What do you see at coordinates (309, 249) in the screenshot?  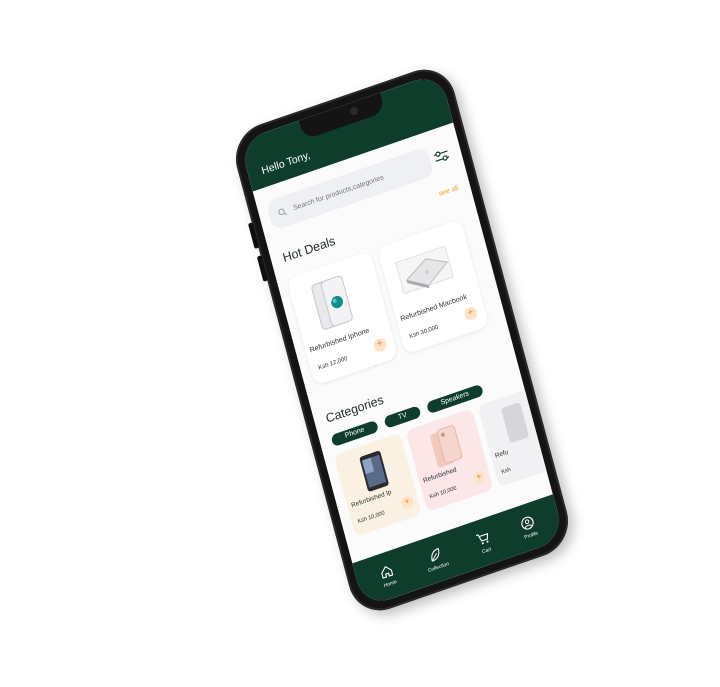 I see `hot-deals-title: Hot Deals` at bounding box center [309, 249].